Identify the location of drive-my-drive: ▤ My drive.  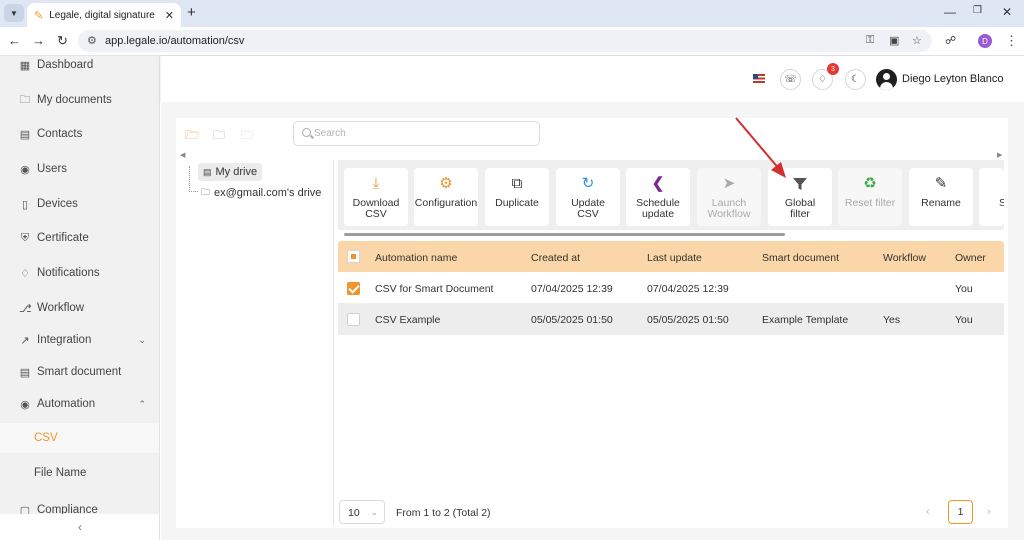
(230, 172).